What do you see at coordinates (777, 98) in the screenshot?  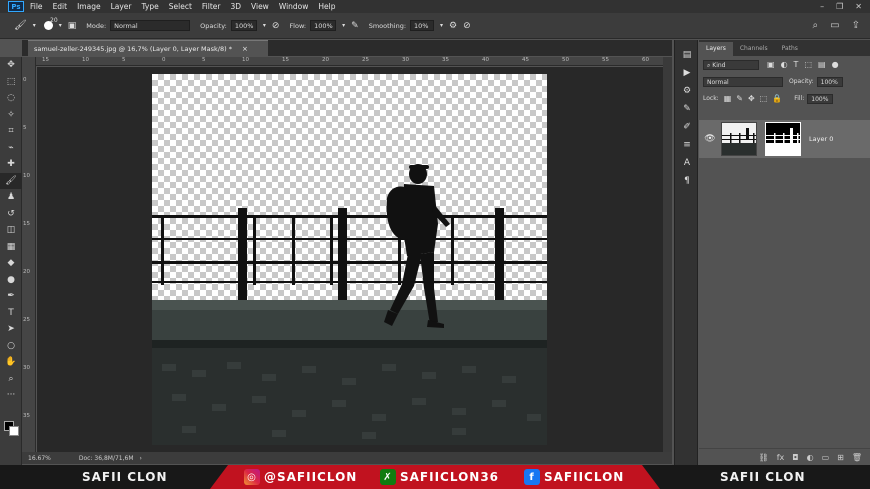 I see `lock-all-icon: 🔒` at bounding box center [777, 98].